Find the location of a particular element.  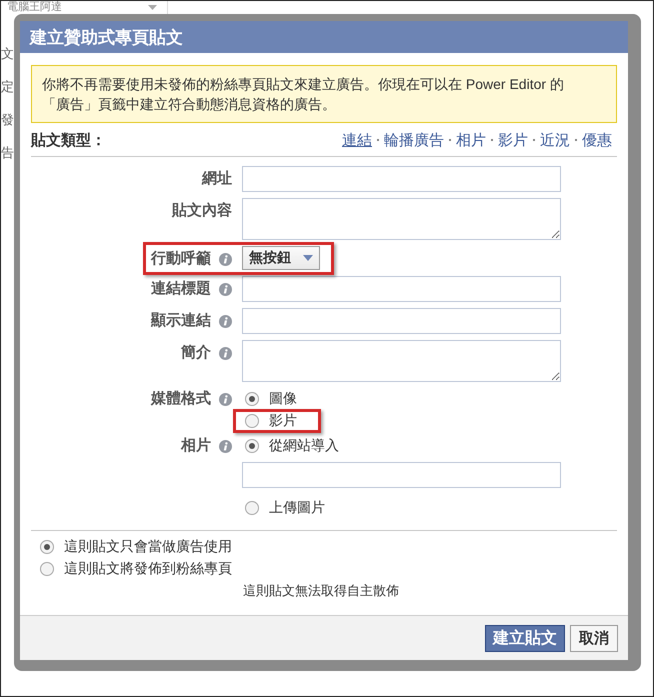

post-type-link: 輪播廣告 is located at coordinates (414, 140).